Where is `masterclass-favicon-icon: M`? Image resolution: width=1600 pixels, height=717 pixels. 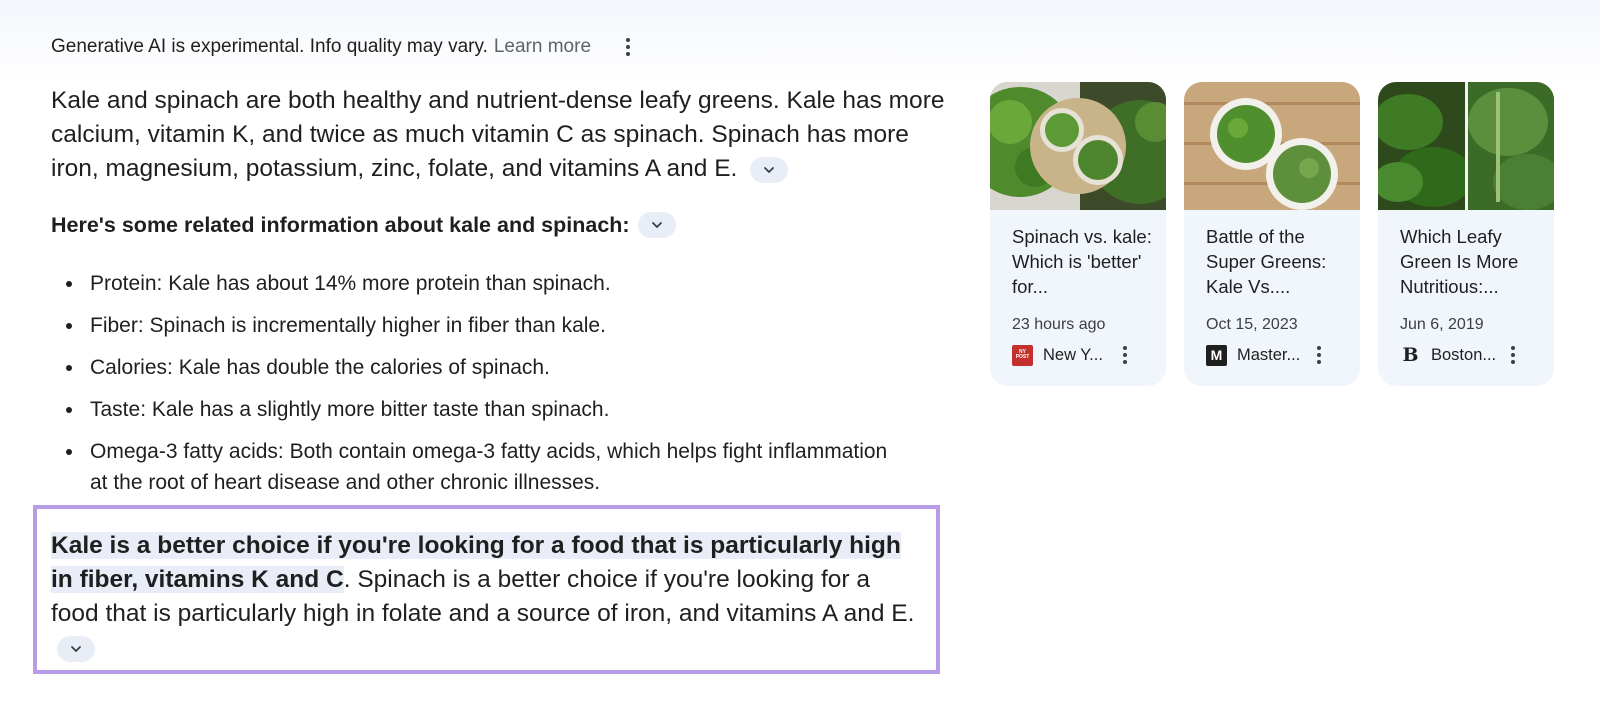 masterclass-favicon-icon: M is located at coordinates (1216, 355).